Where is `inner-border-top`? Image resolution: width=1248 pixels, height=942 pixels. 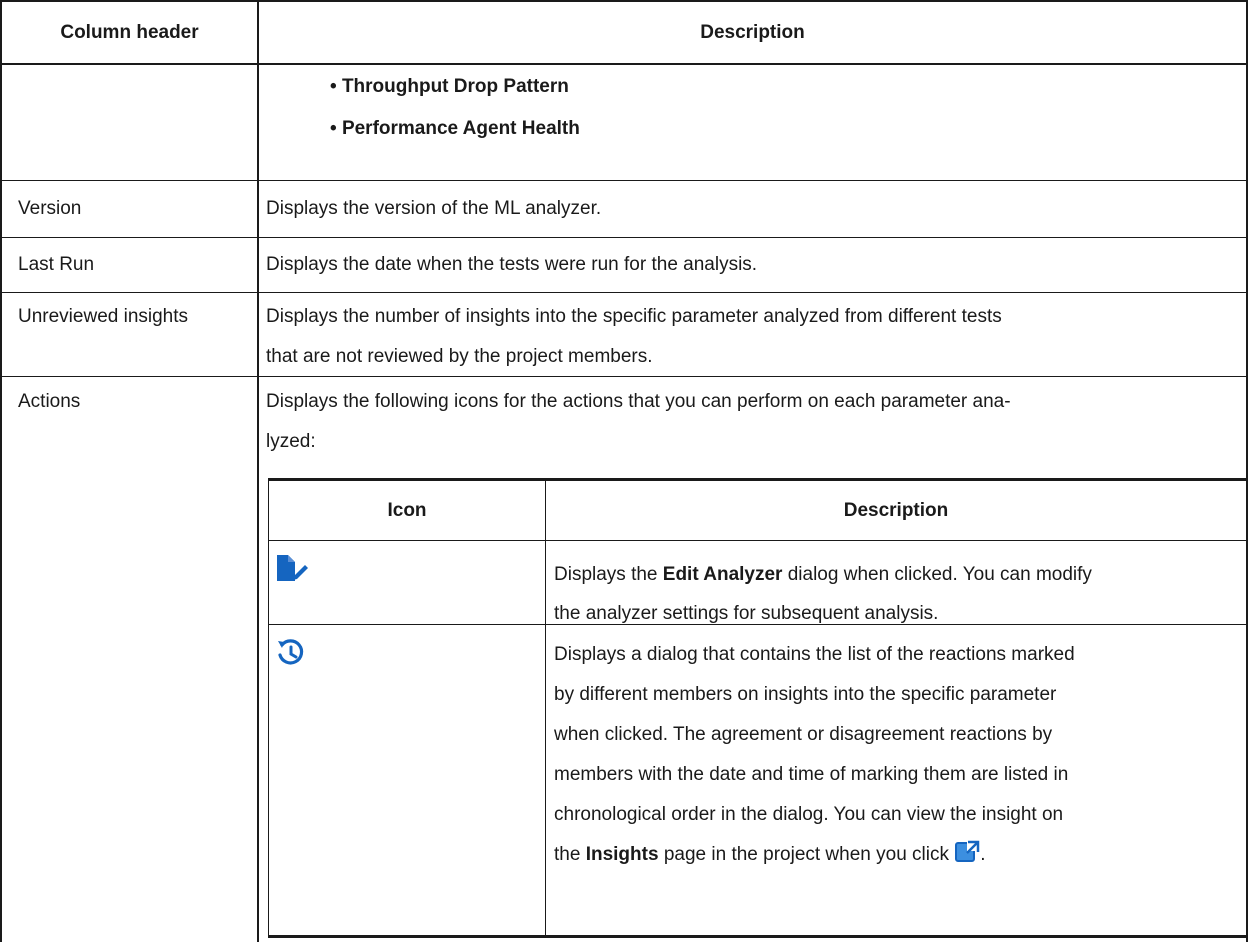 inner-border-top is located at coordinates (758, 479).